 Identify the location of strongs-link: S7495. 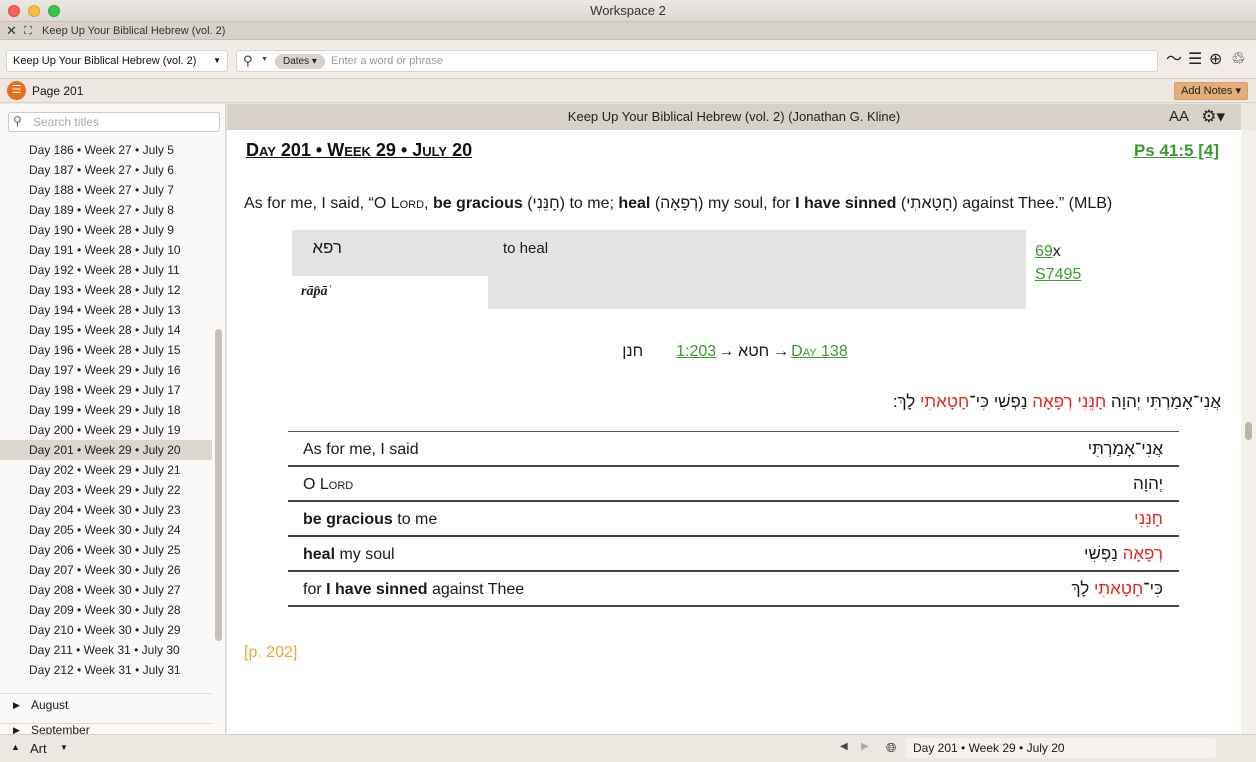
(1058, 274).